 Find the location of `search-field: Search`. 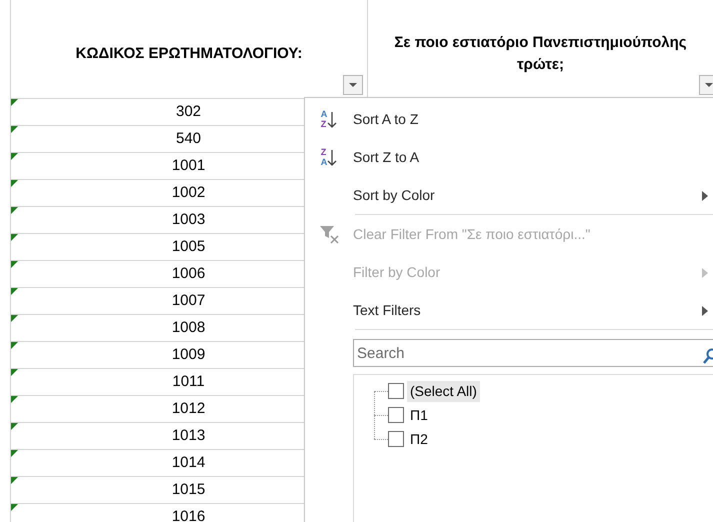

search-field: Search is located at coordinates (533, 353).